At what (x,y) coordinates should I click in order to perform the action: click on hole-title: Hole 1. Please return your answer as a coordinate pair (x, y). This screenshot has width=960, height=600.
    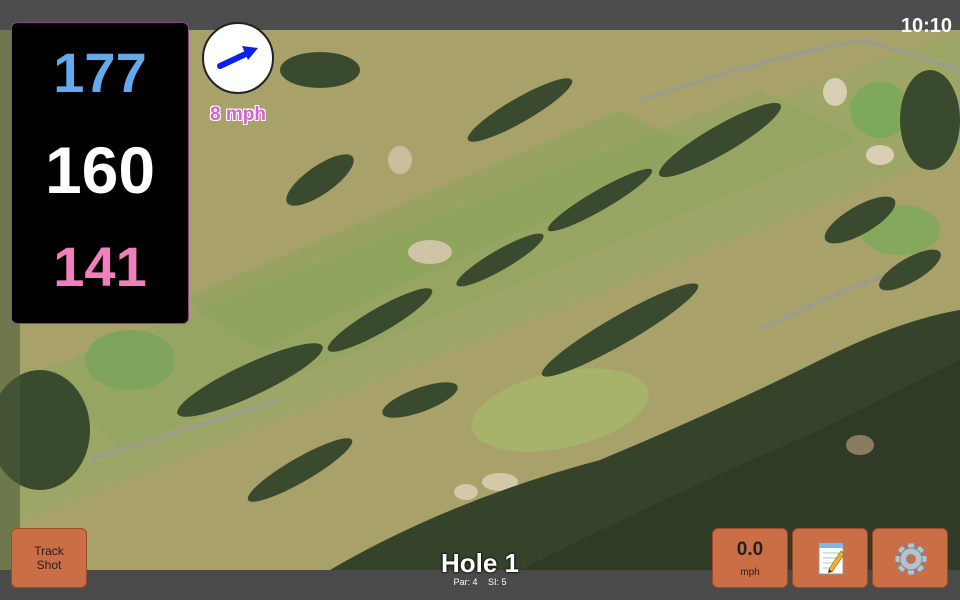
    Looking at the image, I should click on (480, 563).